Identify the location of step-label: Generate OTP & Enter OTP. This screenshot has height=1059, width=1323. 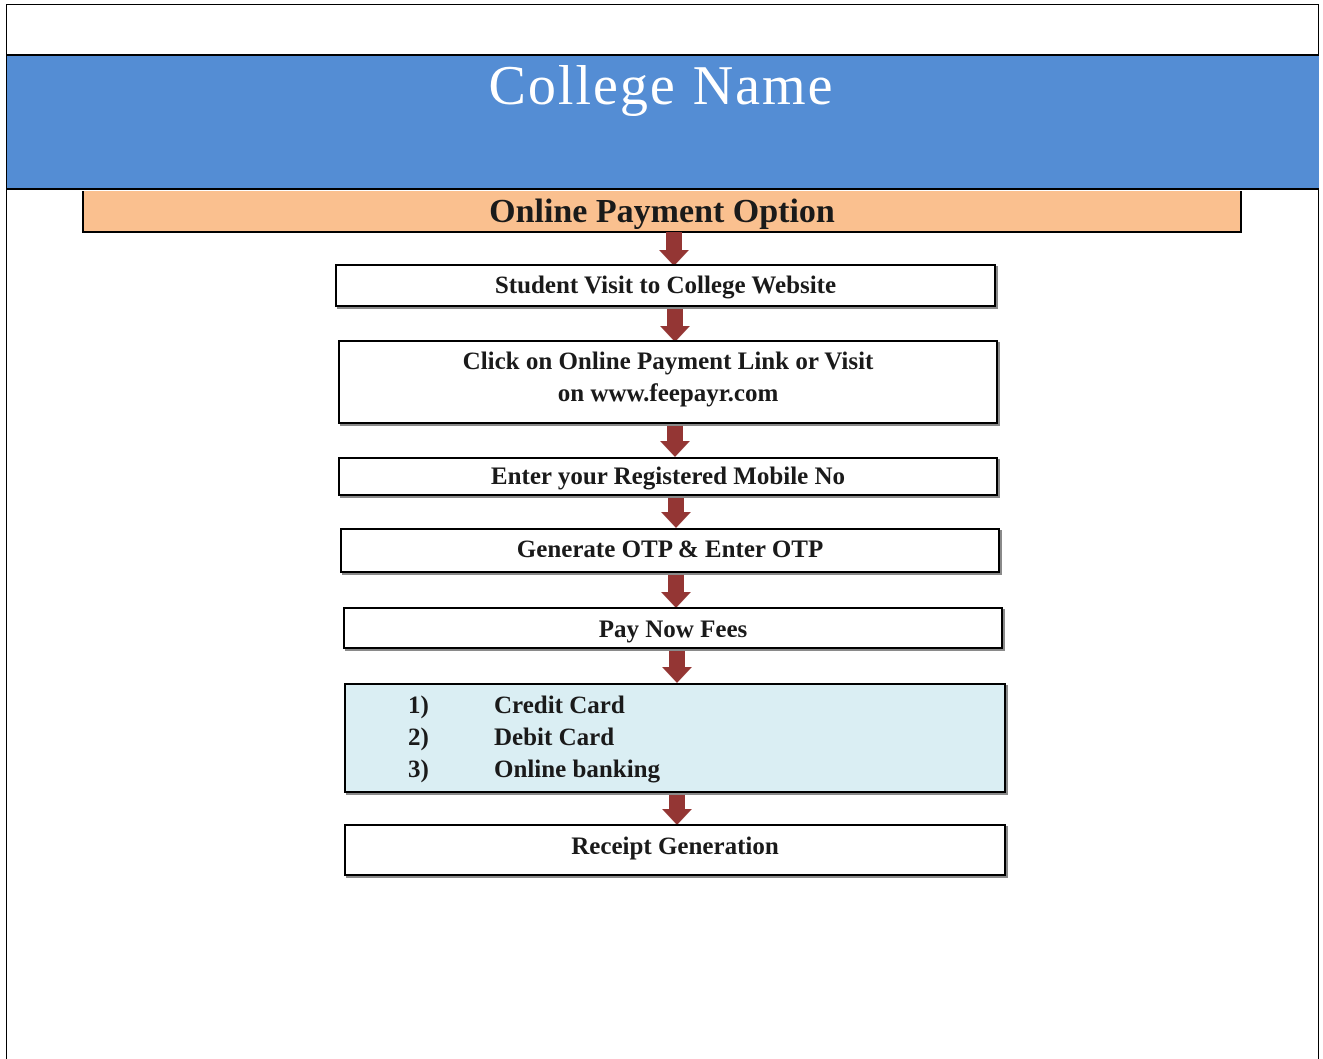
(670, 549).